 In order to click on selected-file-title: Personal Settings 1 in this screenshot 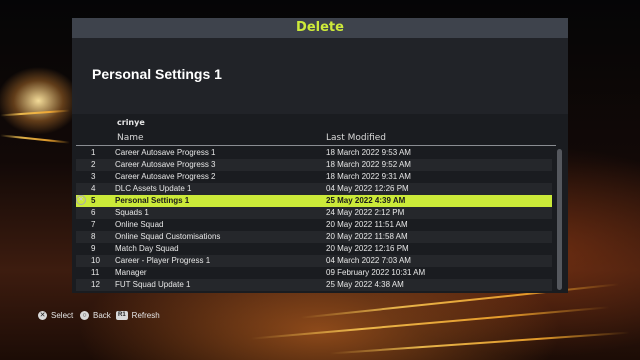, I will do `click(157, 74)`.